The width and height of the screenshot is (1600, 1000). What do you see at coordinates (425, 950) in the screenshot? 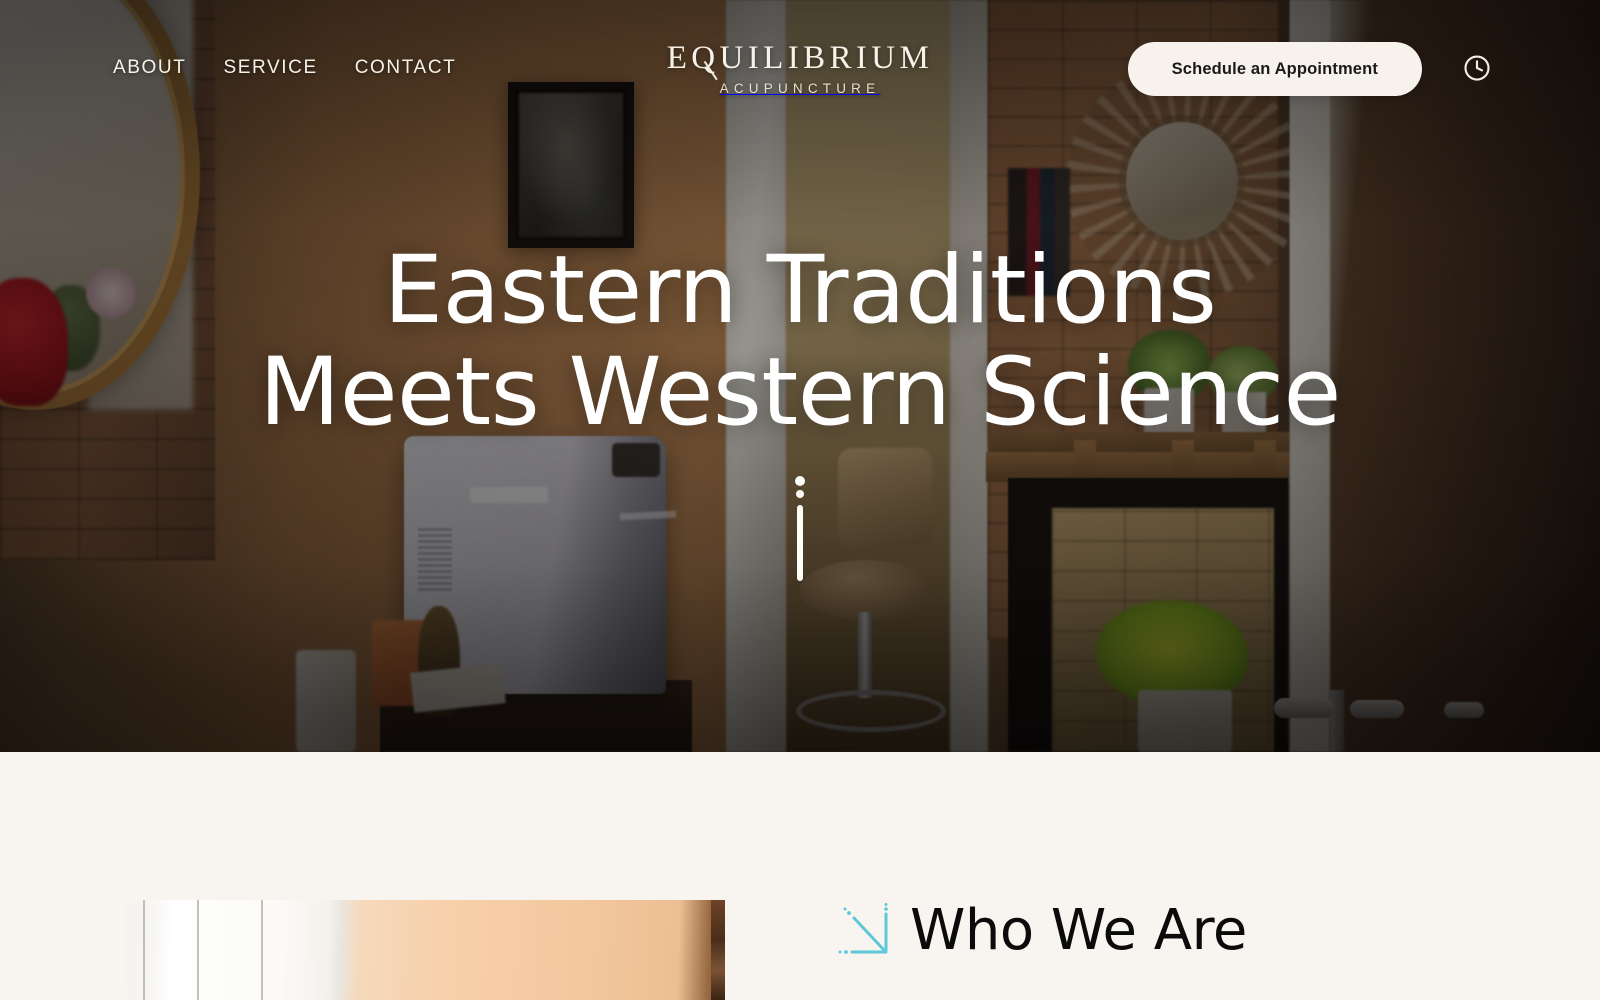
I see `about-photo` at bounding box center [425, 950].